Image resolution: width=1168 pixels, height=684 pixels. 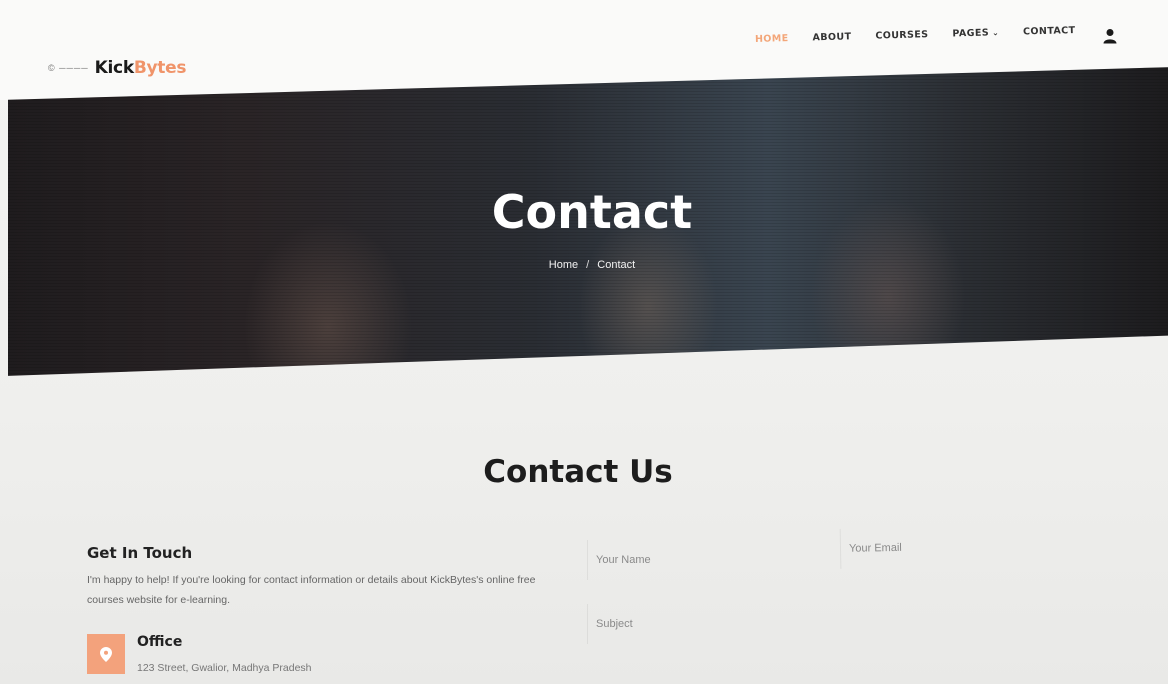 I want to click on breadcrumb: Home / Contact, so click(x=588, y=265).